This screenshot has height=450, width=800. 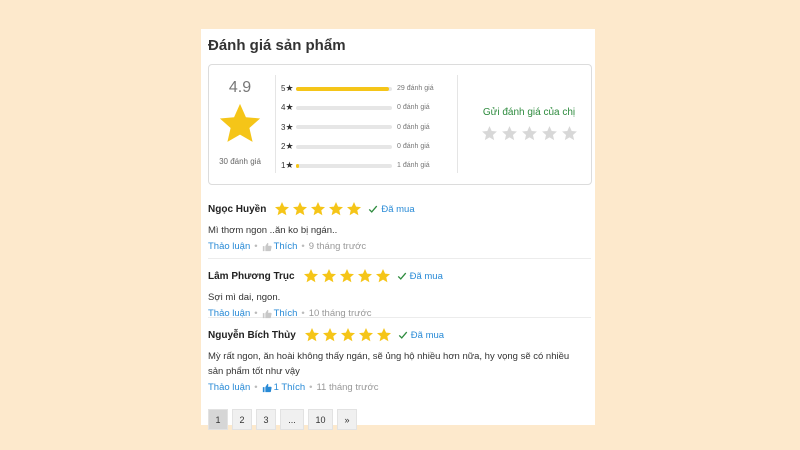 I want to click on average-rating: 4.9 30 đánh giá, so click(x=240, y=124).